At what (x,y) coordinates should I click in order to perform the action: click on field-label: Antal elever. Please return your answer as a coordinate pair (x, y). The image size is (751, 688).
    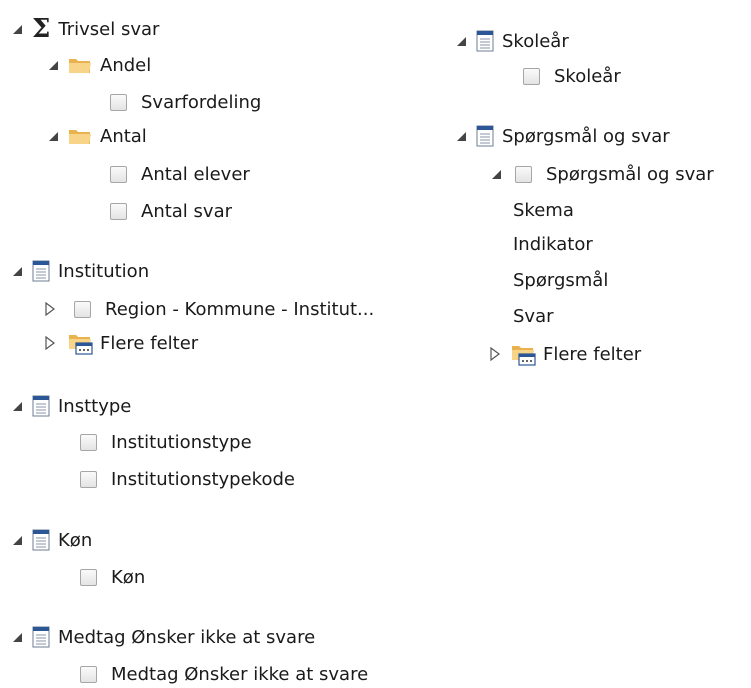
    Looking at the image, I should click on (195, 174).